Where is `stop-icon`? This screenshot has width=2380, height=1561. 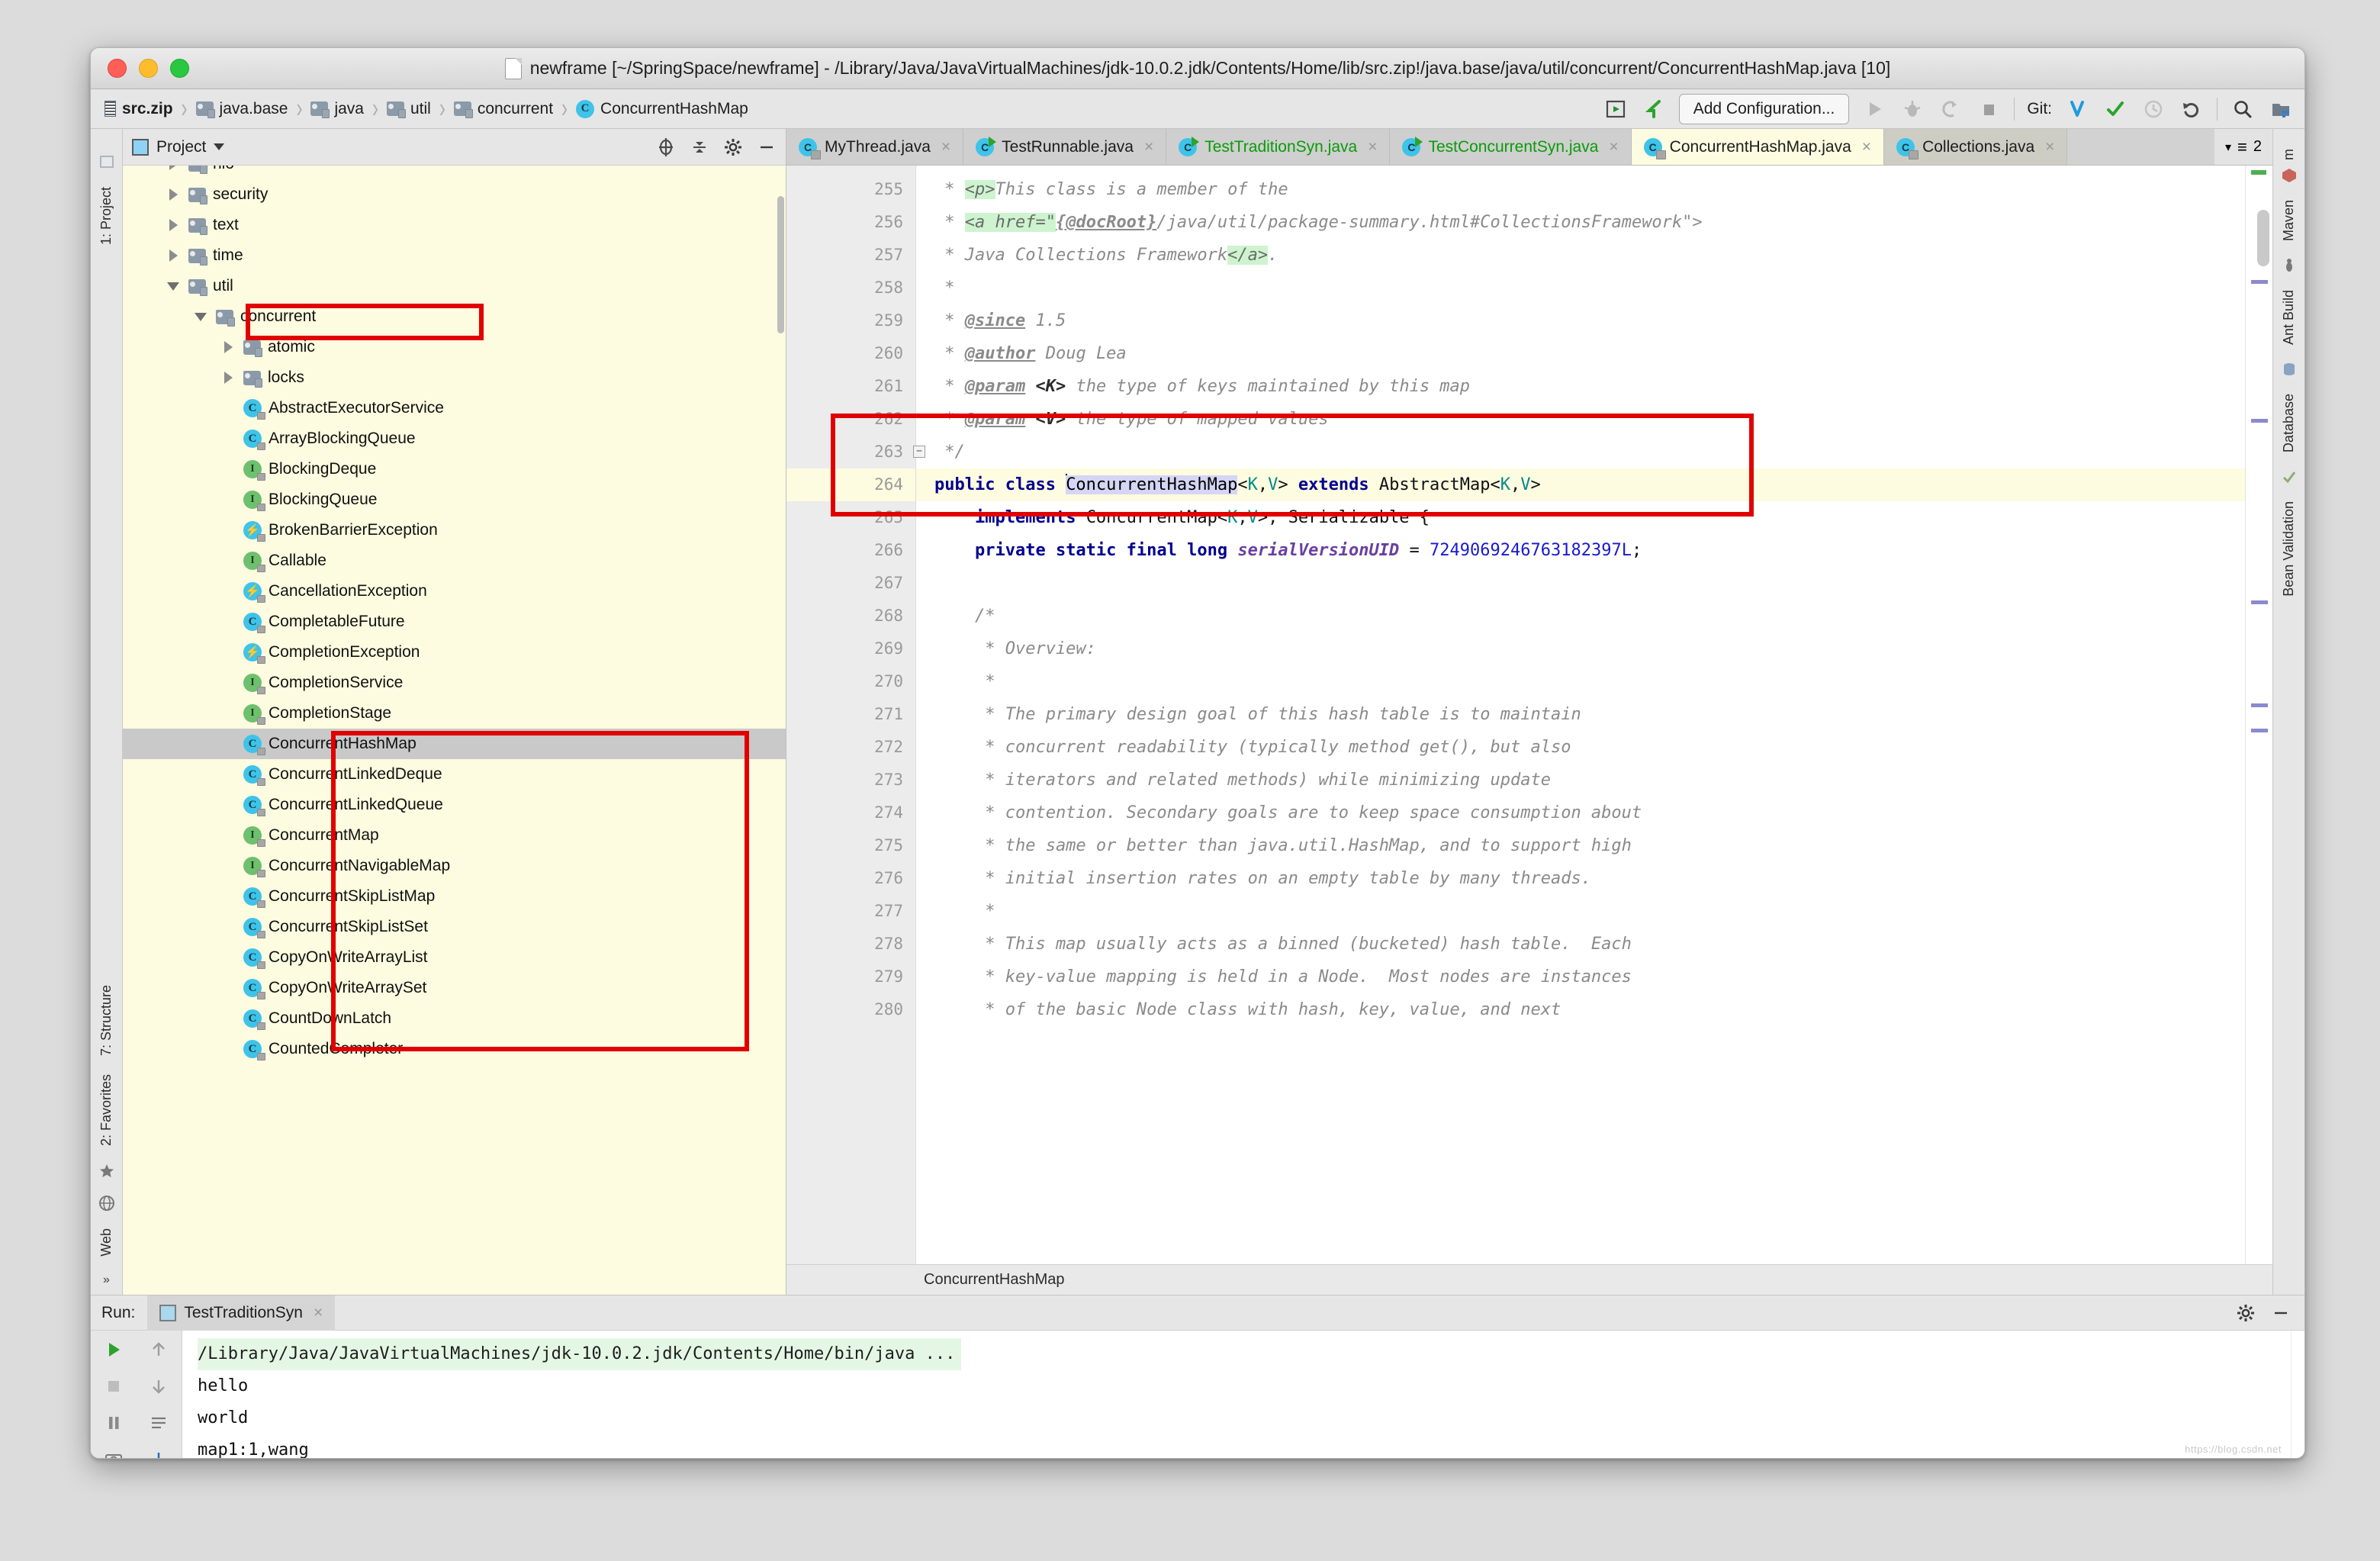 stop-icon is located at coordinates (114, 1386).